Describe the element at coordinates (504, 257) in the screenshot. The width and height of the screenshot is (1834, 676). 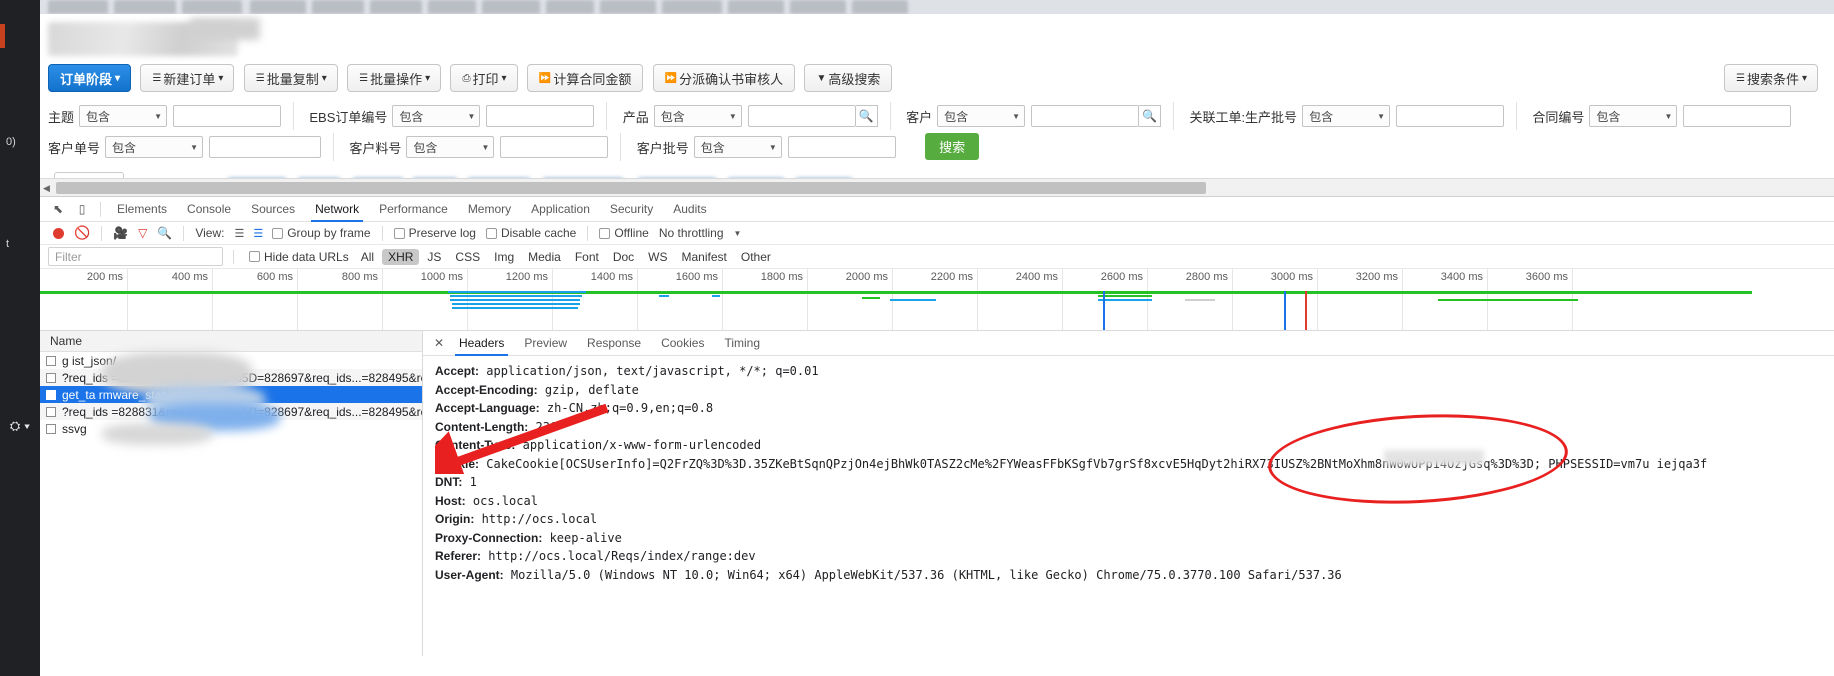
I see `filter-type-img: Img` at that location.